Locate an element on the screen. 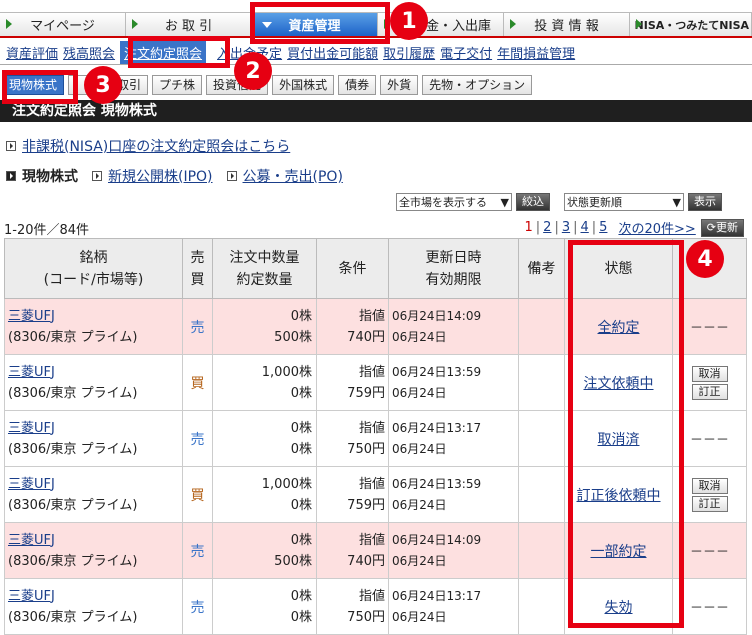 The width and height of the screenshot is (752, 635). chevron-down-icon: ▼ is located at coordinates (676, 202).